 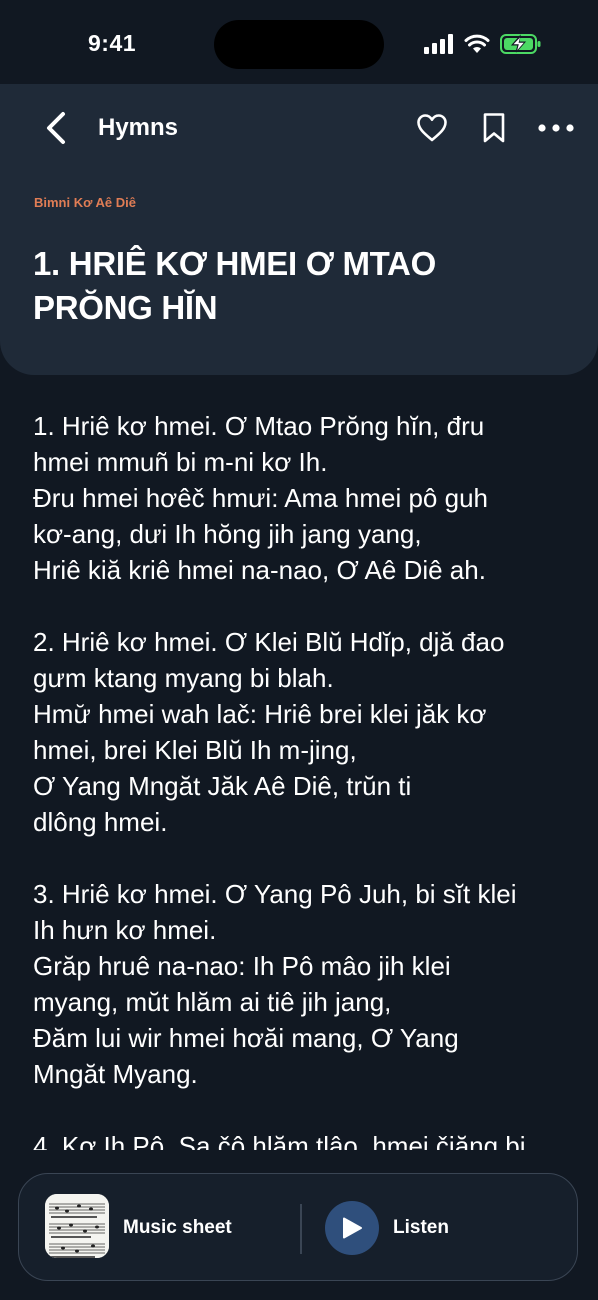 I want to click on status-time: 9:41, so click(x=112, y=43).